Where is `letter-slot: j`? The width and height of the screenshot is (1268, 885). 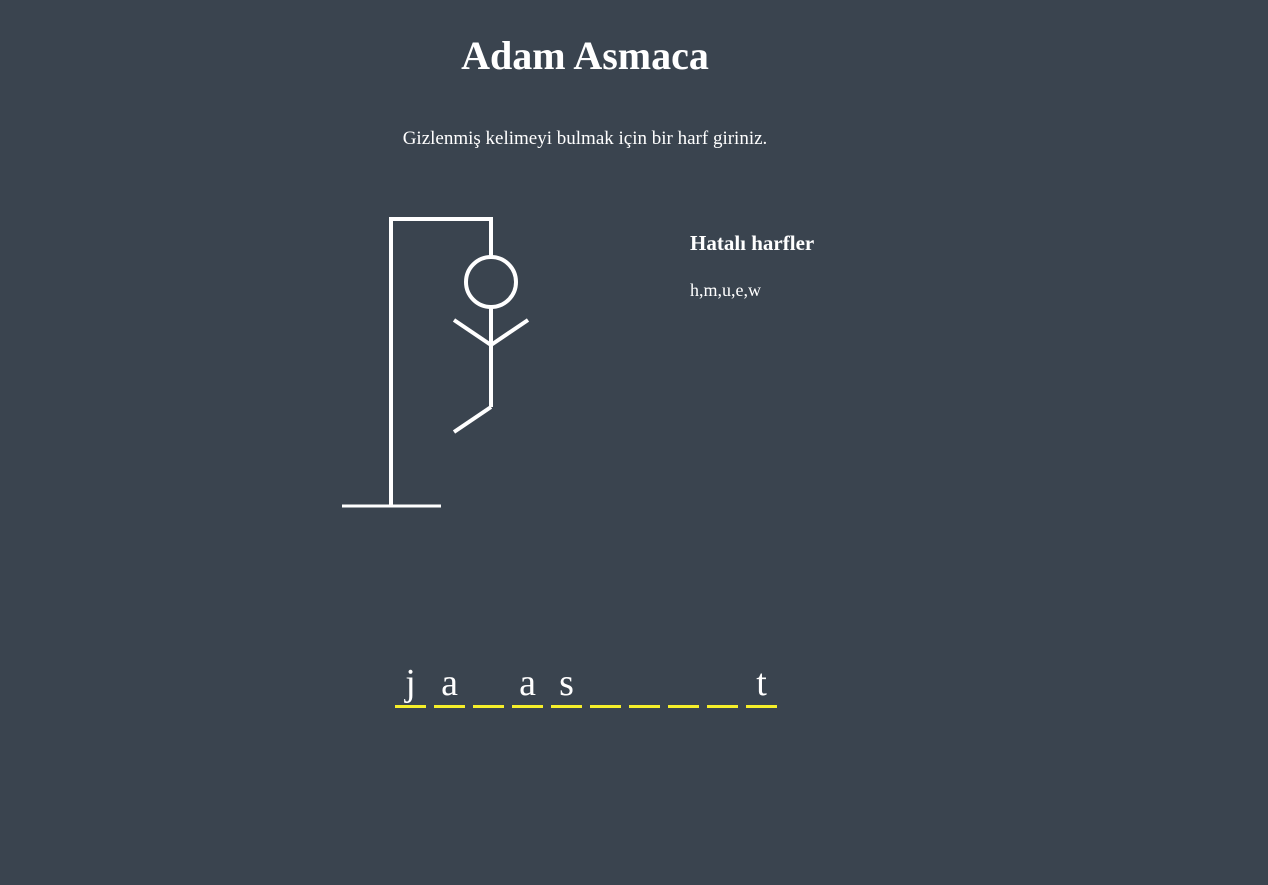
letter-slot: j is located at coordinates (410, 685).